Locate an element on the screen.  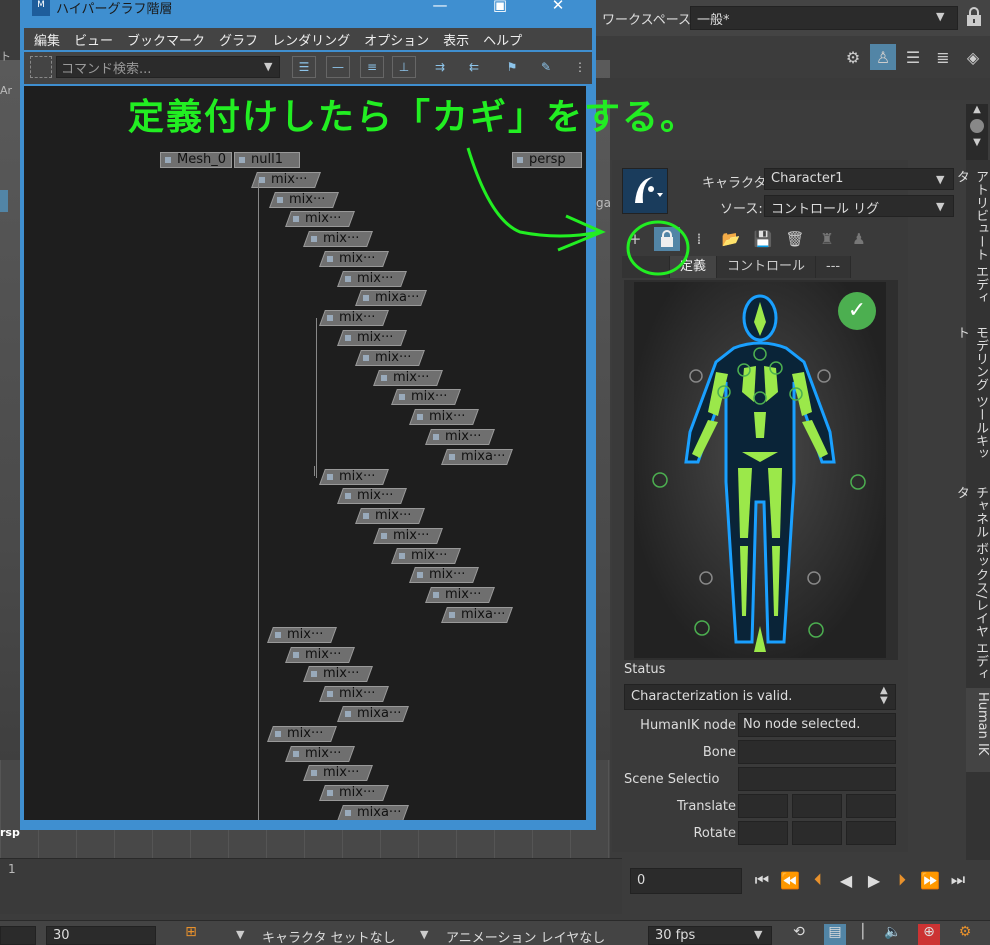
left-panel-tab is located at coordinates (4, 201).